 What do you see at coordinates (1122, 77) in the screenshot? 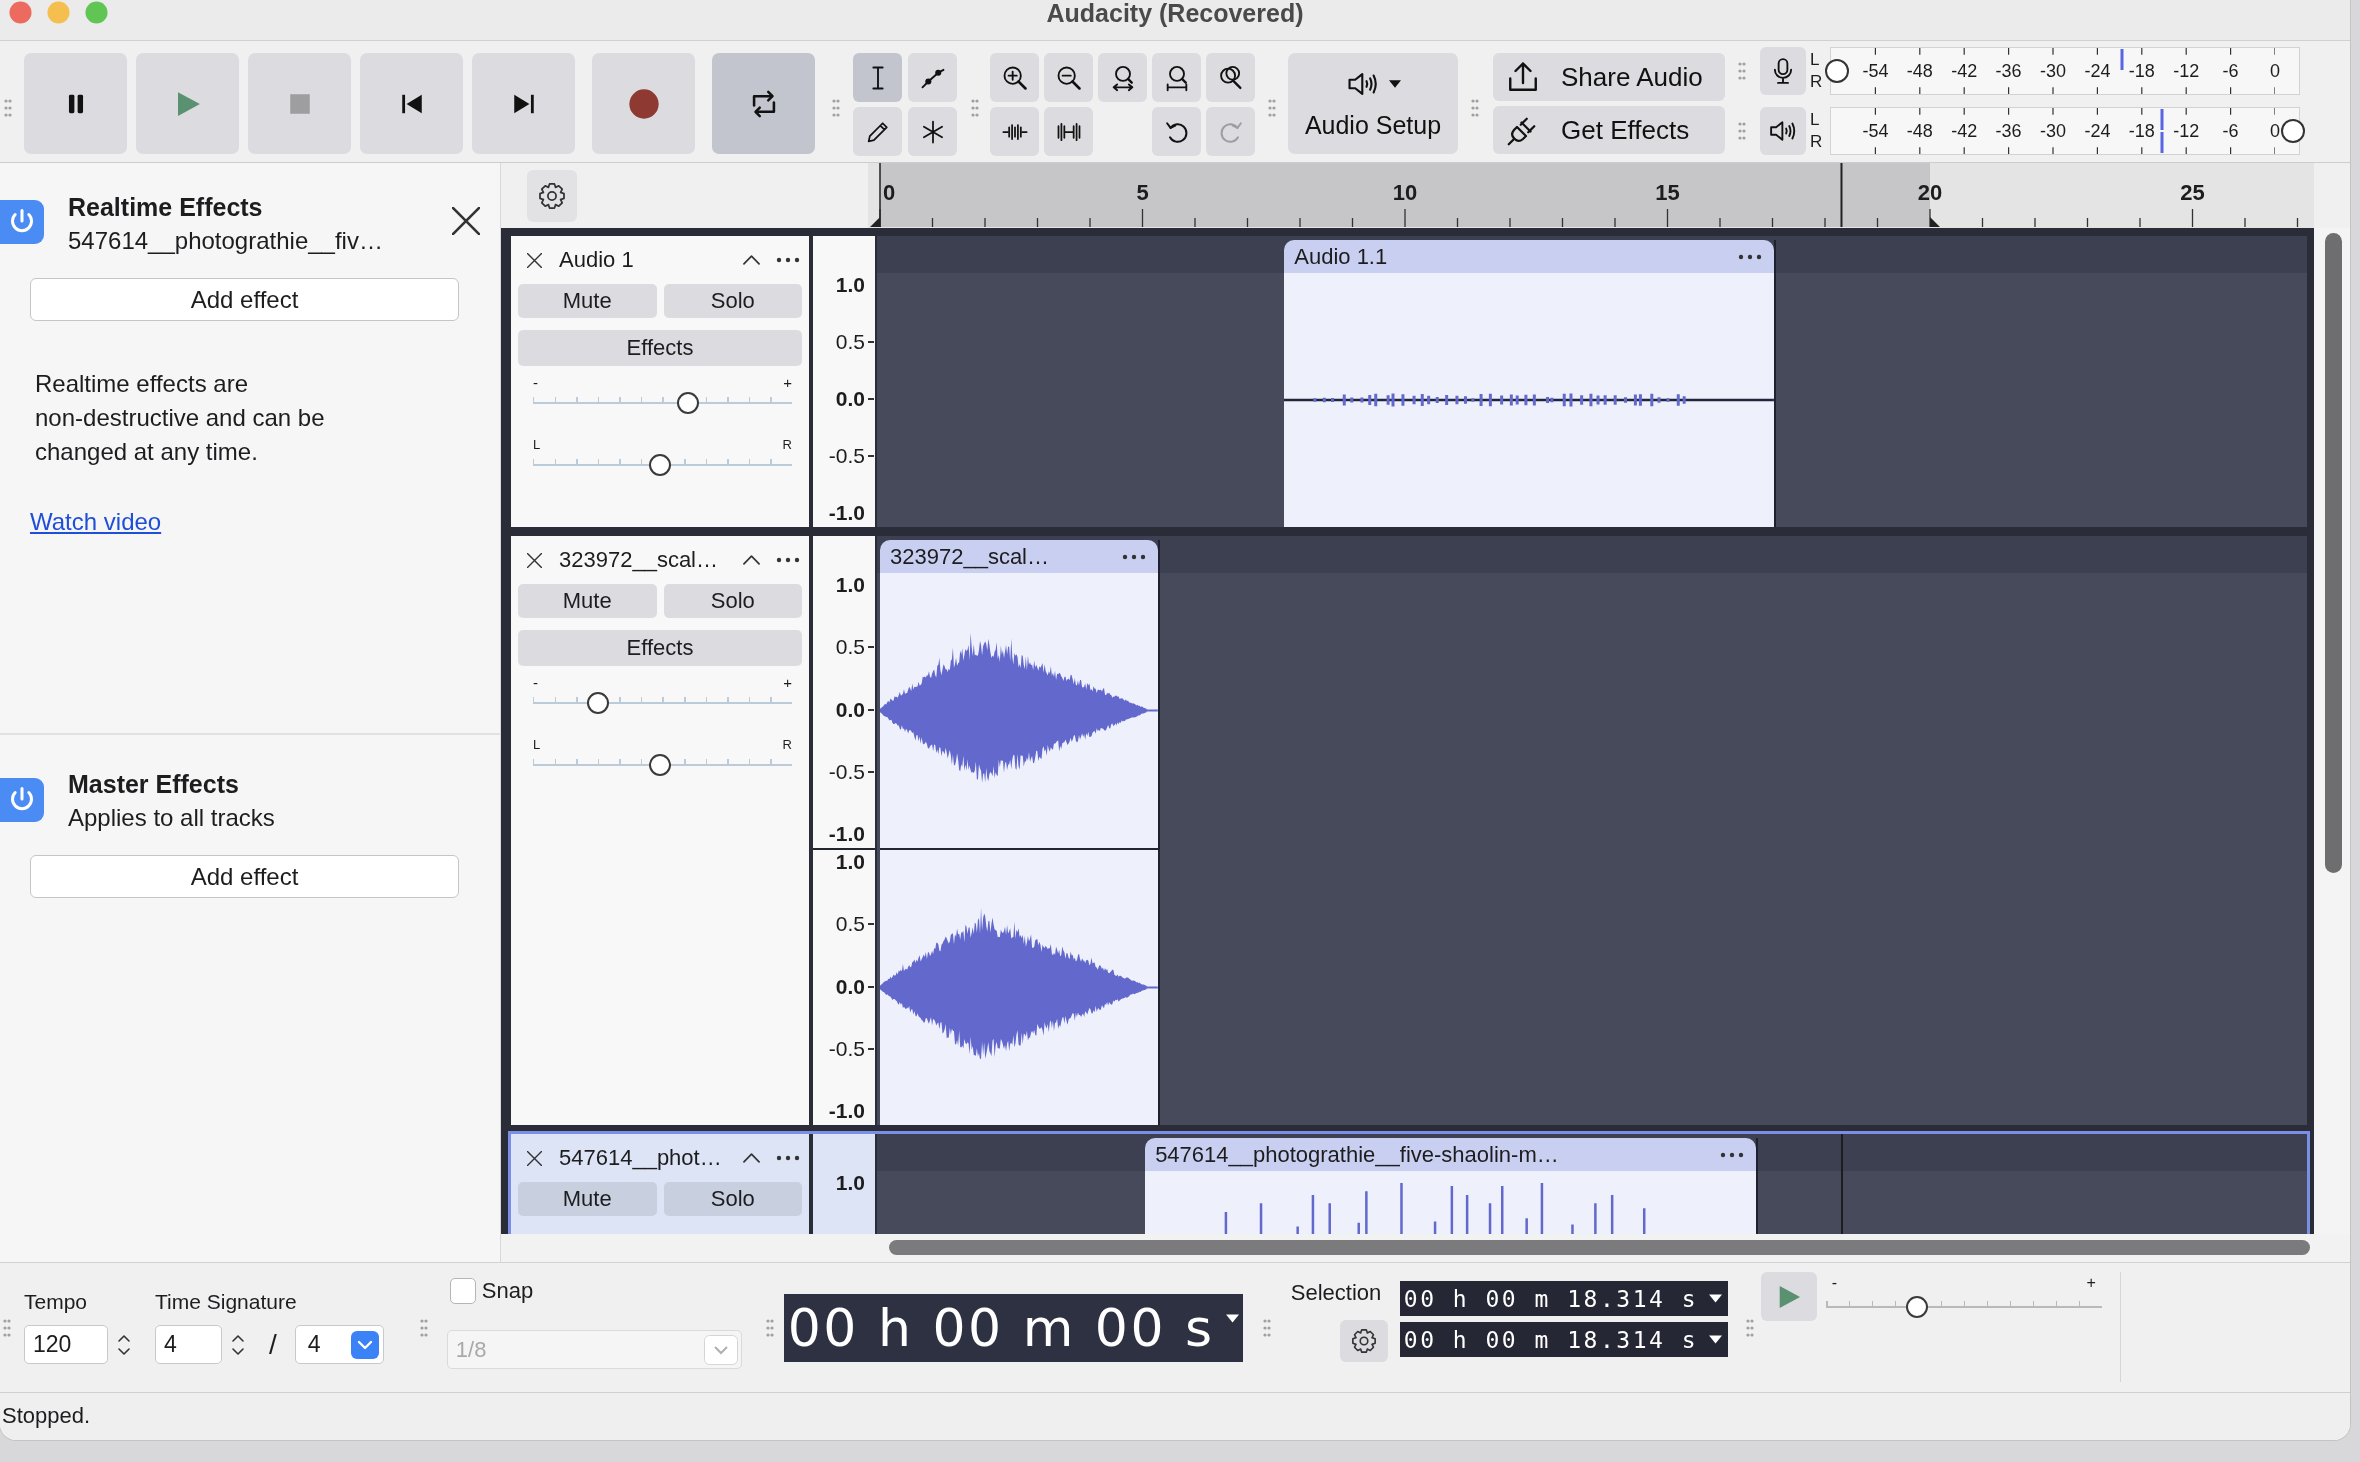
I see `fit-selection-button` at bounding box center [1122, 77].